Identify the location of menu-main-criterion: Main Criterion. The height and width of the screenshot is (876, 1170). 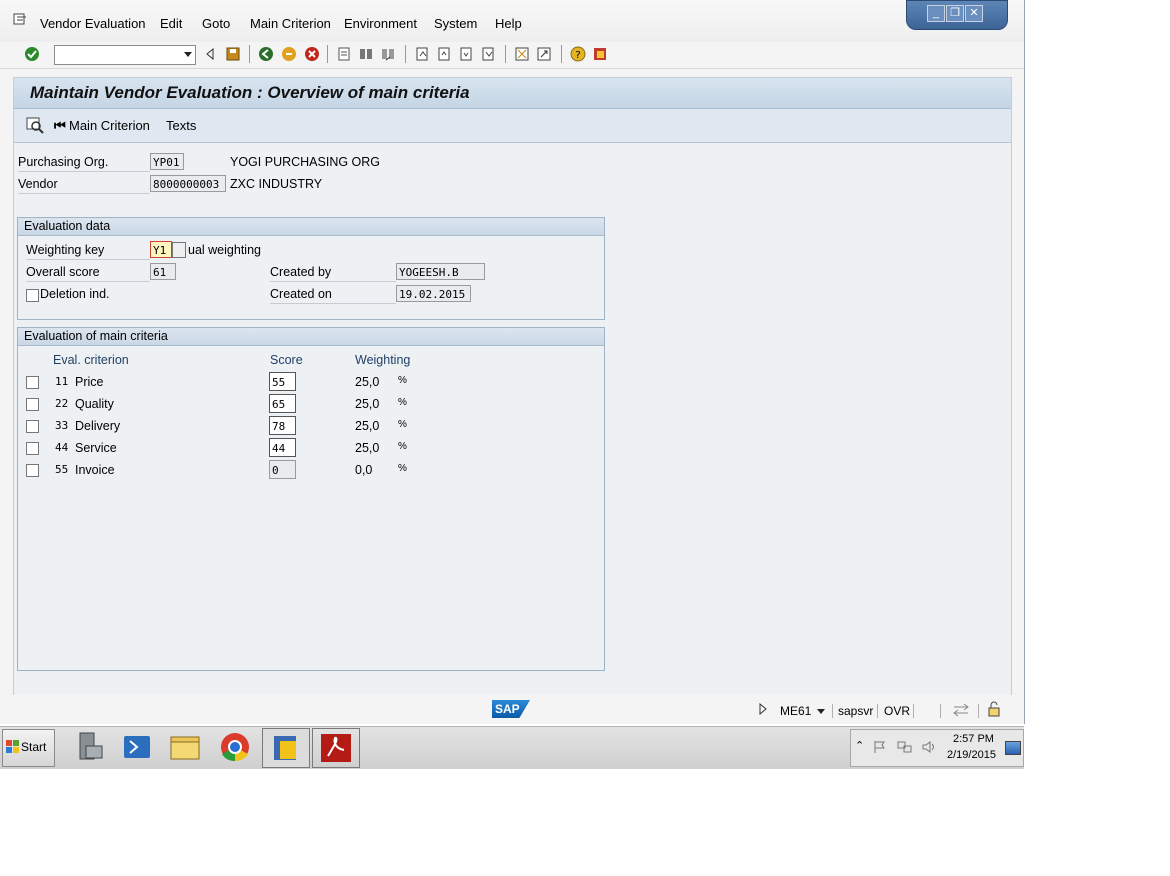
(290, 23).